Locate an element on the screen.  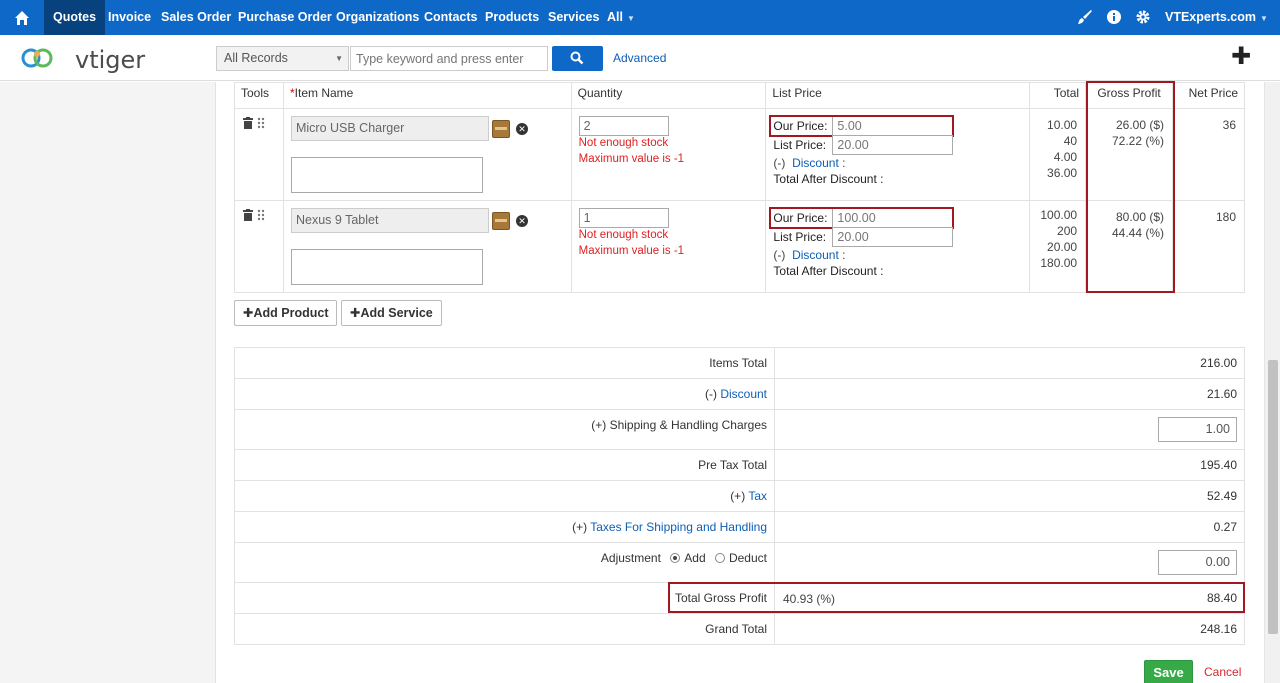
discount-value: 21.60 is located at coordinates (1009, 394).